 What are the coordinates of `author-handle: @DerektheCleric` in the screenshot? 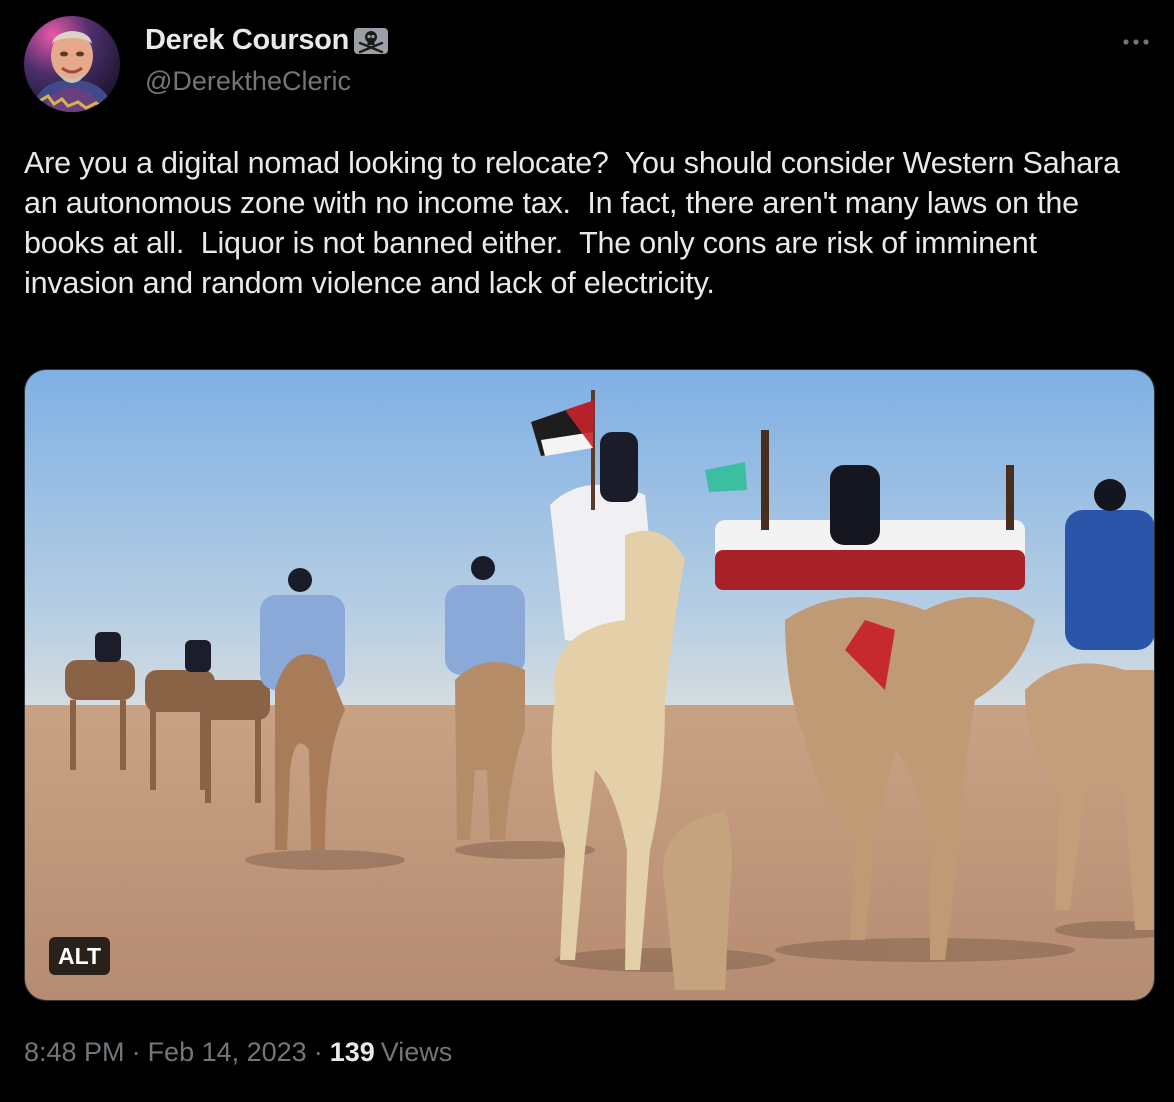 It's located at (248, 81).